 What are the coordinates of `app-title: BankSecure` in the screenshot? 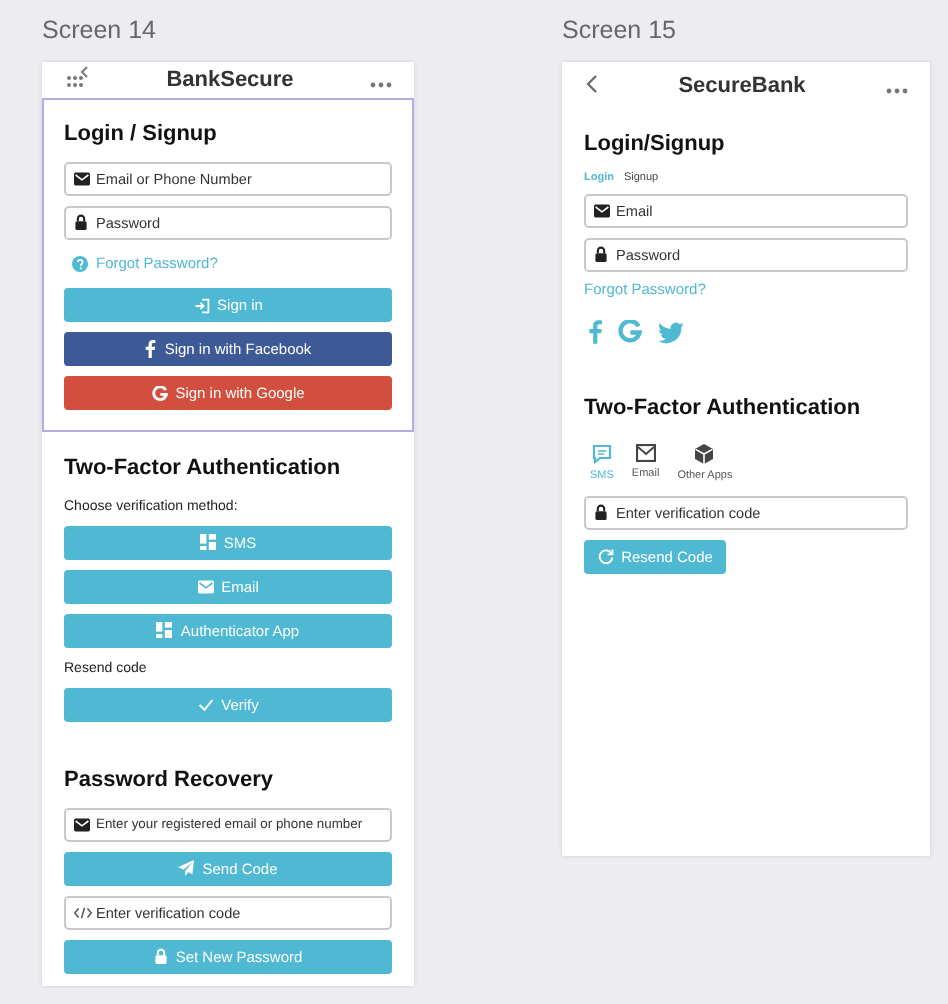 It's located at (230, 80).